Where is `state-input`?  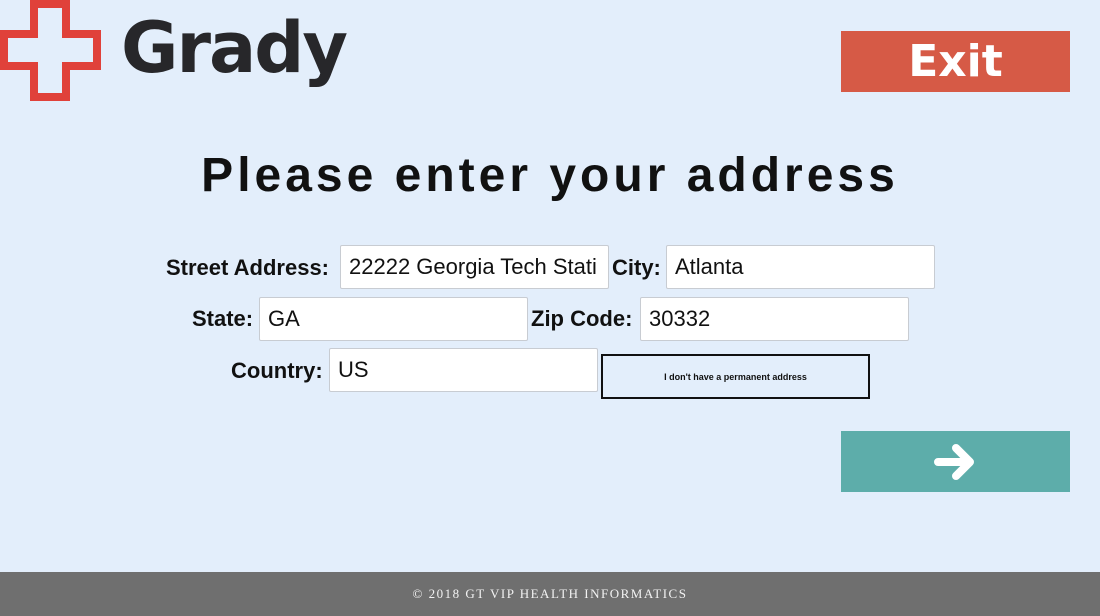
state-input is located at coordinates (393, 319).